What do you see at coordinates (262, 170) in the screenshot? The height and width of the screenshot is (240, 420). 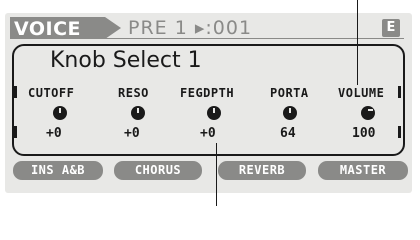 I see `reverb-button: REVERB` at bounding box center [262, 170].